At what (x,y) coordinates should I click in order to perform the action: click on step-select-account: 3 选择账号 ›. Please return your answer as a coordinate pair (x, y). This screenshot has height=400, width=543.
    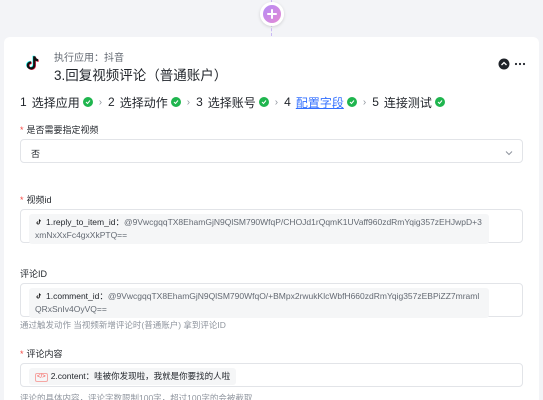
    Looking at the image, I should click on (240, 102).